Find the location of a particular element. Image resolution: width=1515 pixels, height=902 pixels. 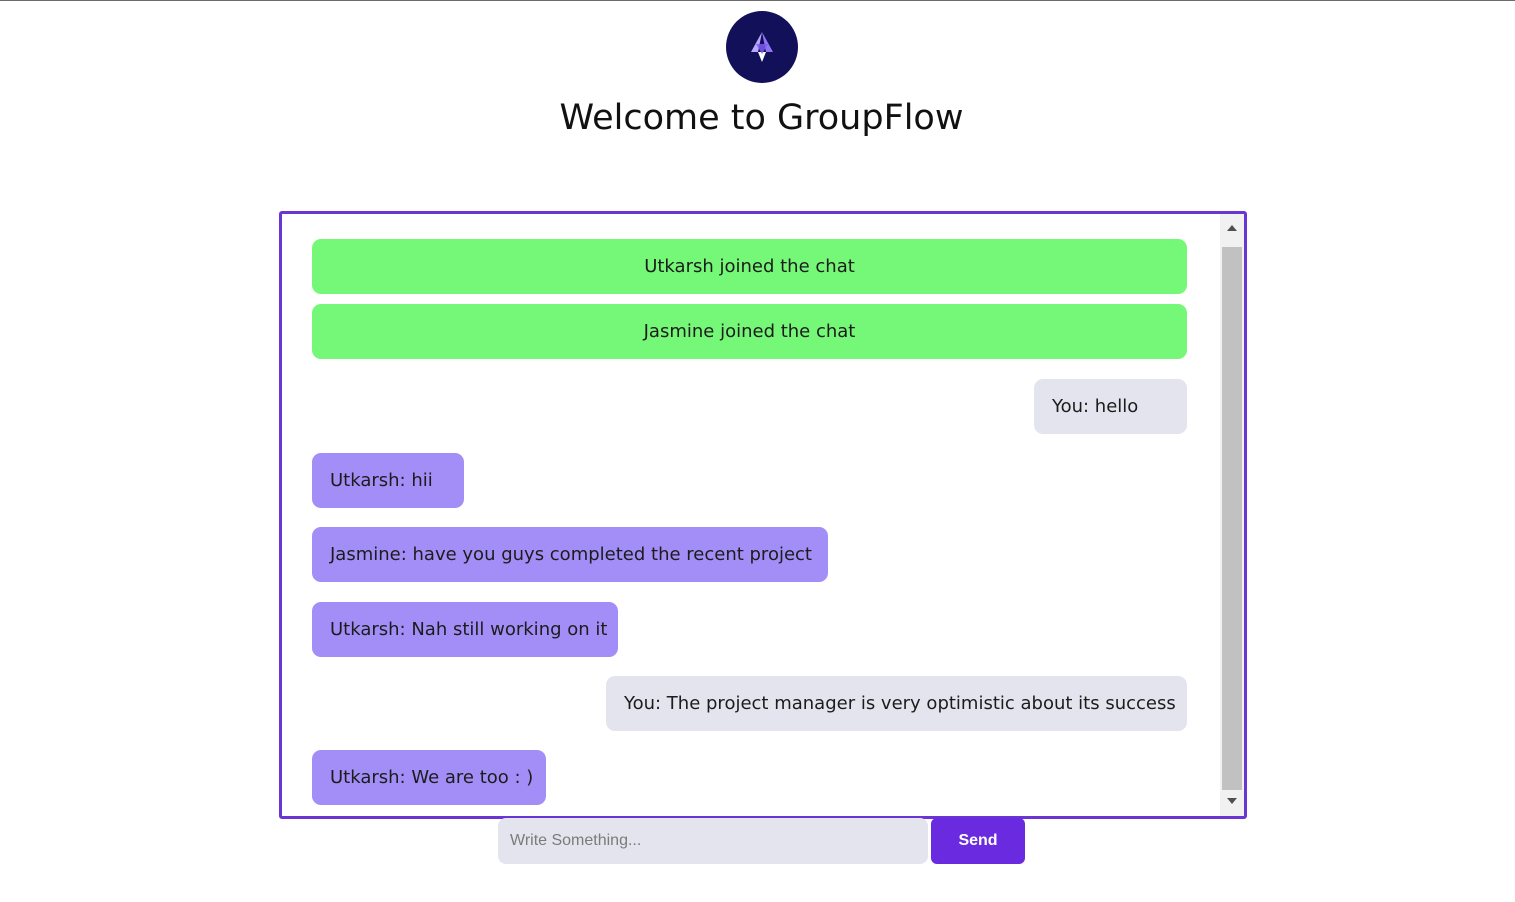

groupflow-logo-icon is located at coordinates (762, 47).